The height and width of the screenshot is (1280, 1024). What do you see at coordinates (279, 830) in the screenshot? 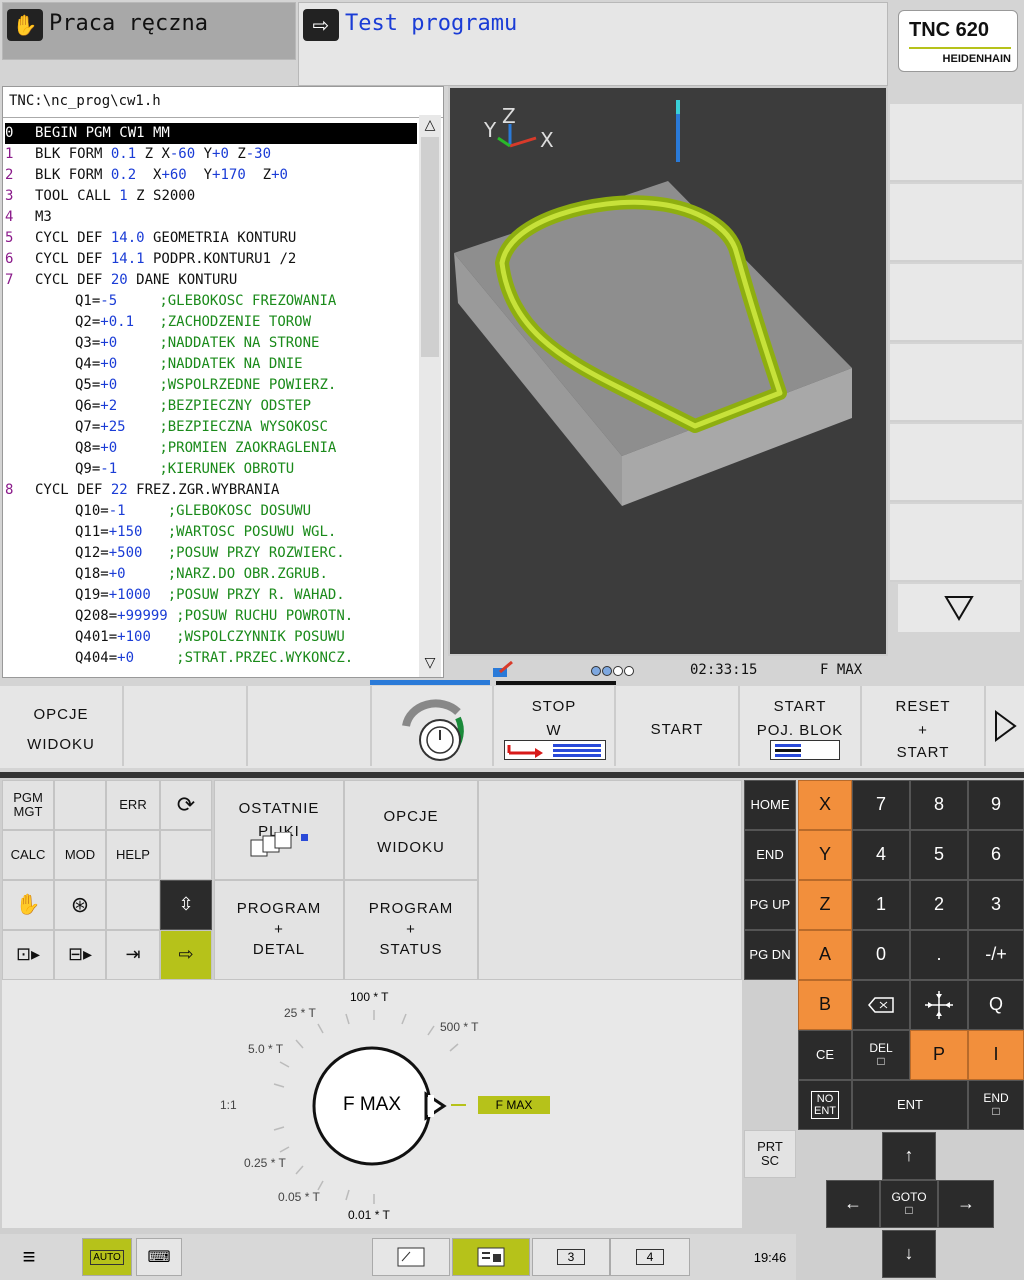
I see `recent-files-key: OSTATNIE PLIKI` at bounding box center [279, 830].